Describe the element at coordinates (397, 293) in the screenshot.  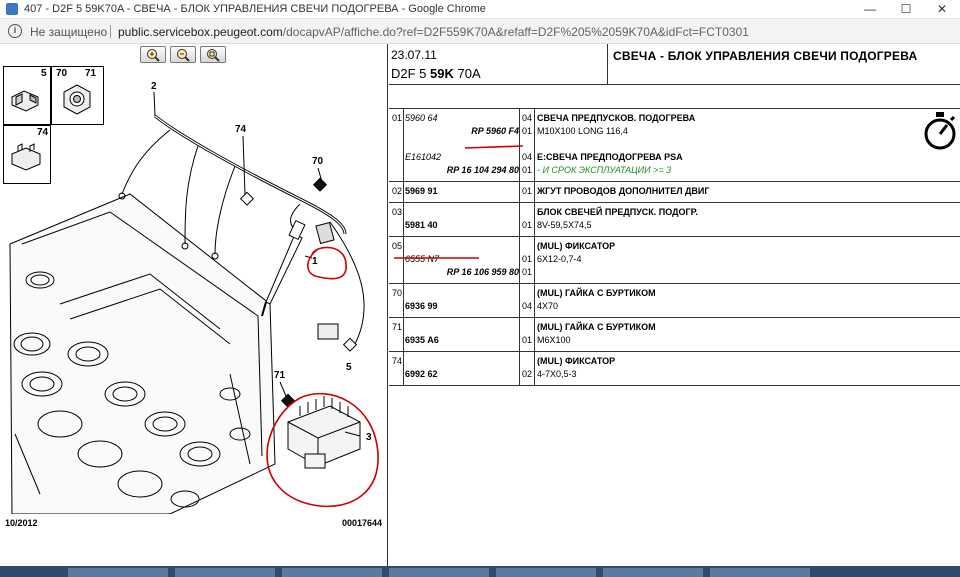
I see `row-index: 70` at that location.